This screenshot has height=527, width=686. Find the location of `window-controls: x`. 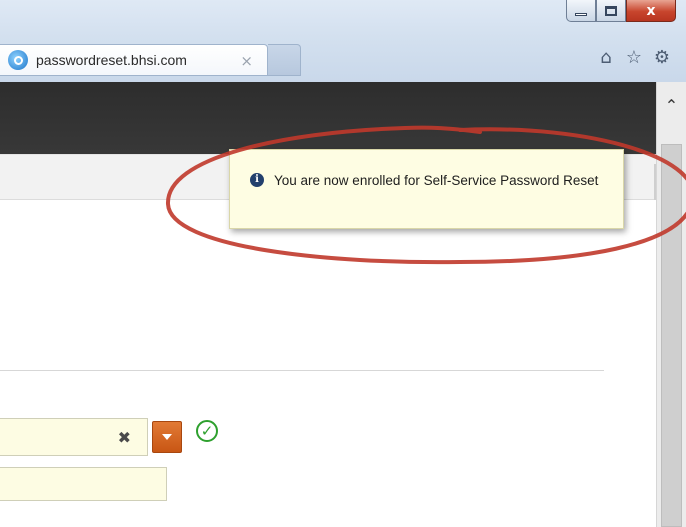

window-controls: x is located at coordinates (621, 14).